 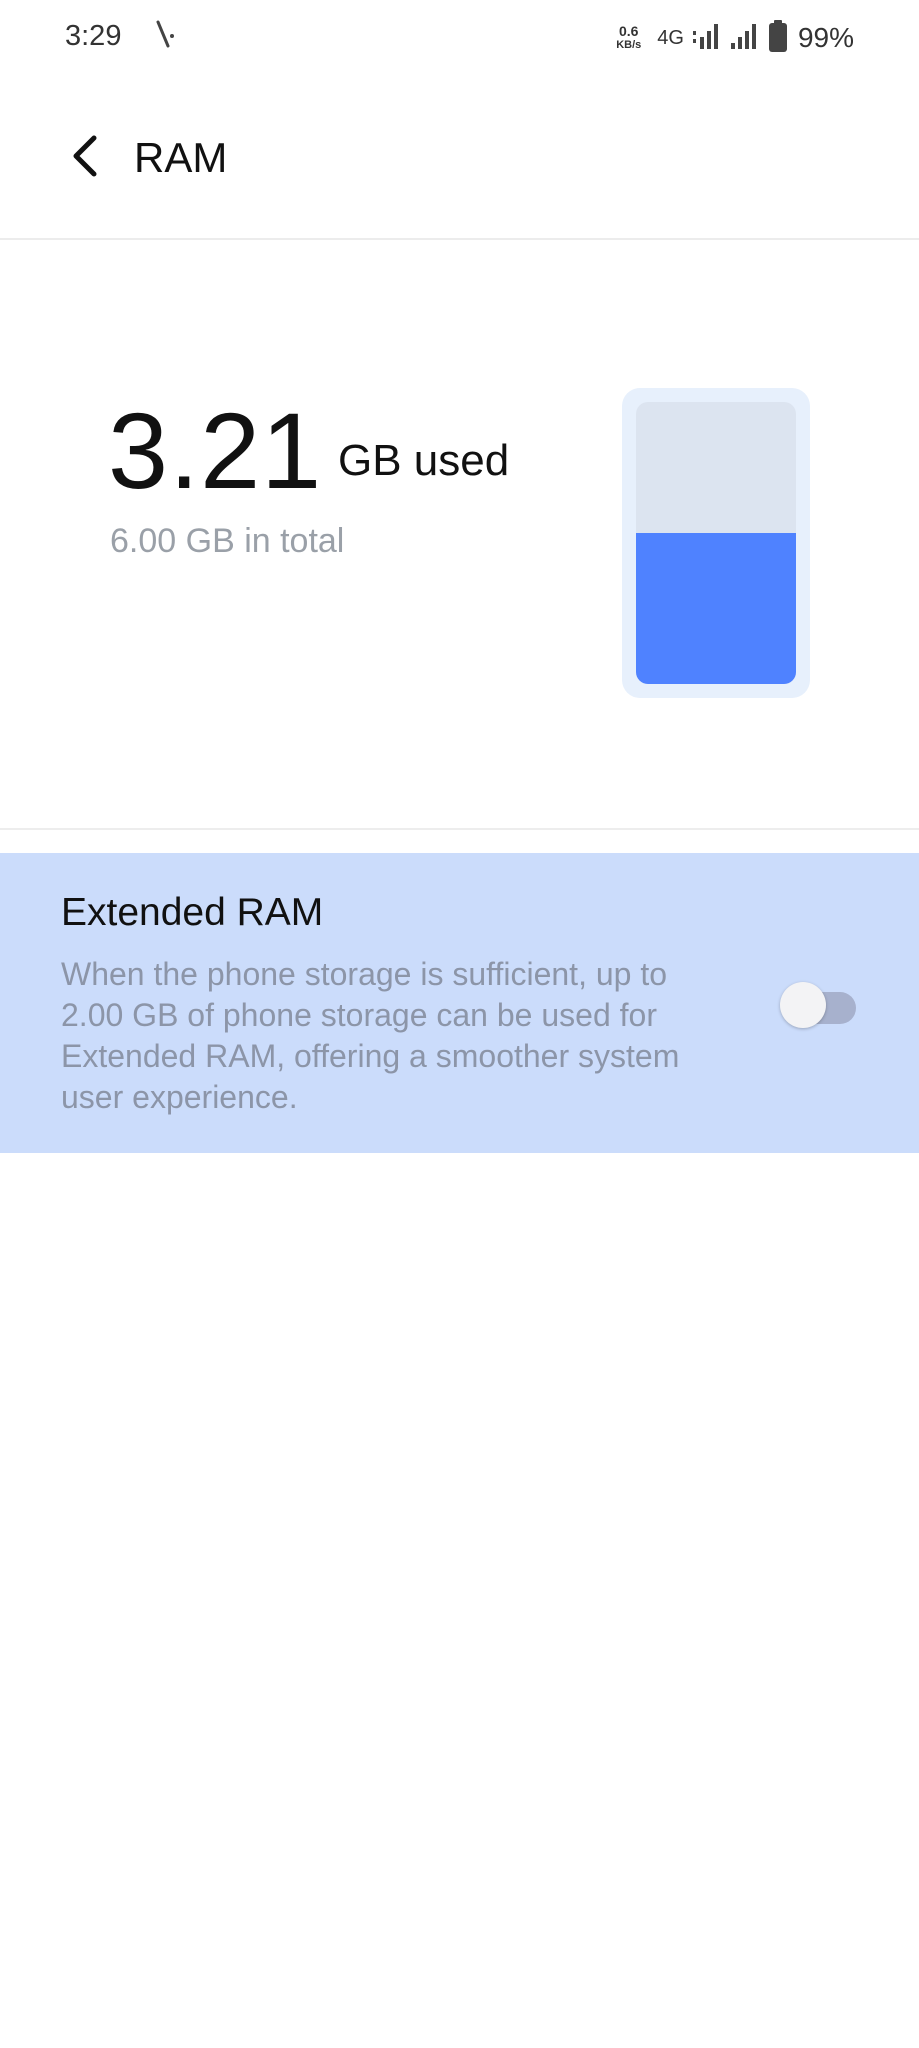 I want to click on extended-ram-toggle, so click(x=818, y=1004).